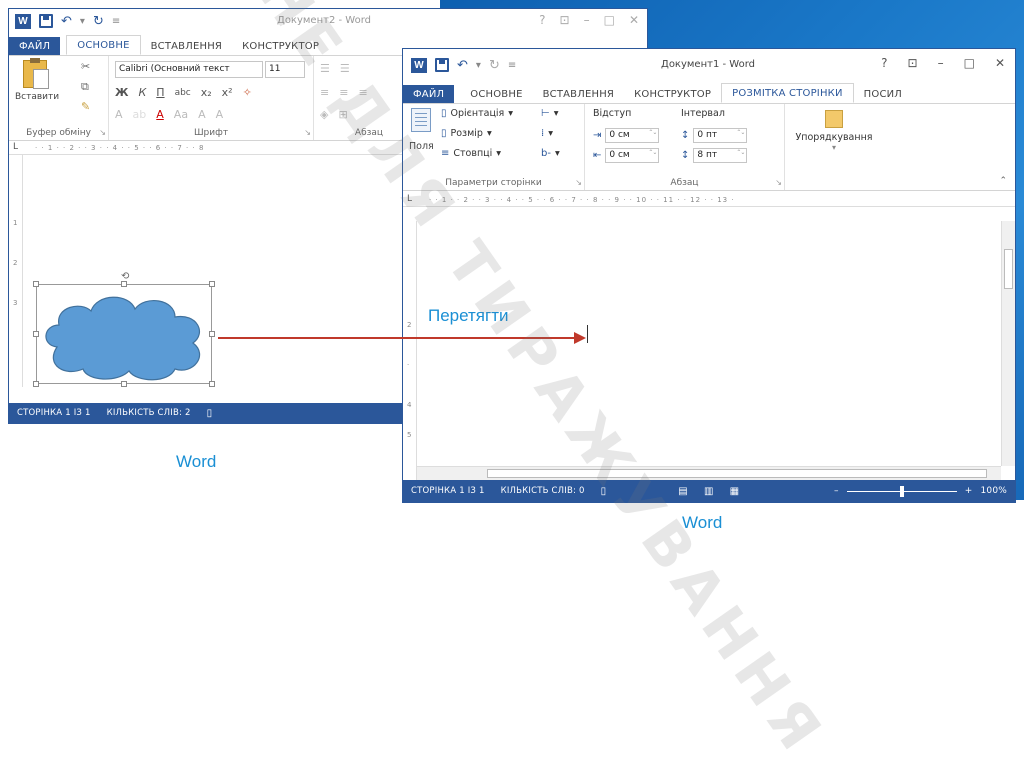 Image resolution: width=1024 pixels, height=768 pixels. What do you see at coordinates (471, 153) in the screenshot?
I see `columns-button: ≡ Стовпці ▾` at bounding box center [471, 153].